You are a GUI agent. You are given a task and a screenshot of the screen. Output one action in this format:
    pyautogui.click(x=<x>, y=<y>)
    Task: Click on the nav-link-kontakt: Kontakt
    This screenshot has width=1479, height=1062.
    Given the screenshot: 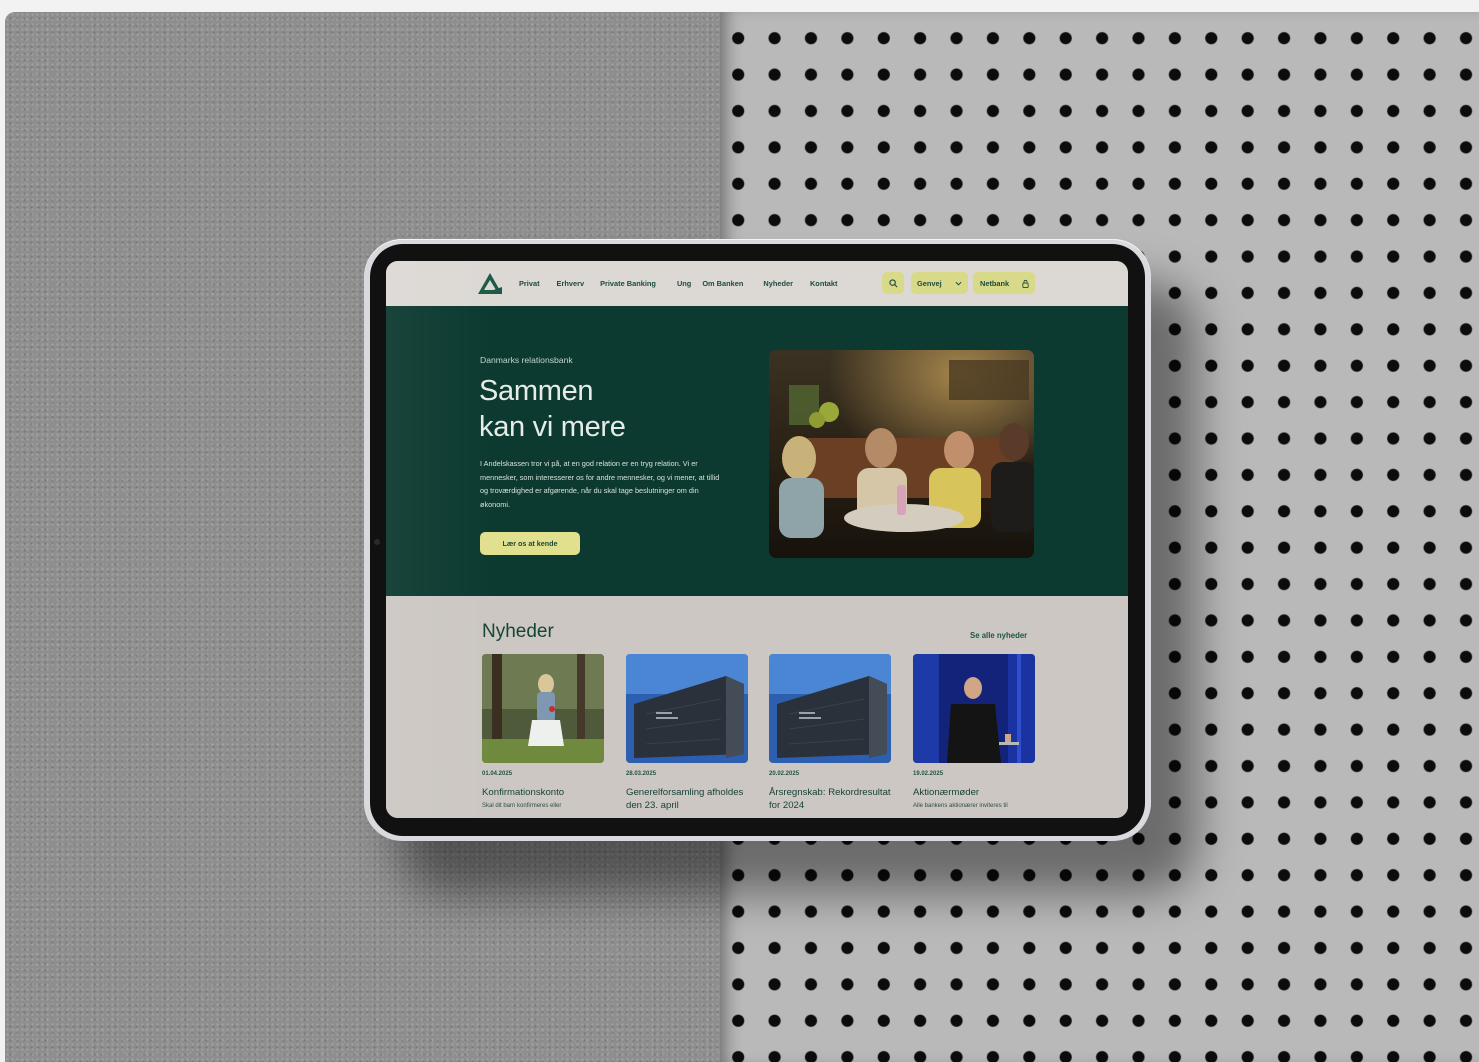 What is the action you would take?
    pyautogui.click(x=824, y=283)
    